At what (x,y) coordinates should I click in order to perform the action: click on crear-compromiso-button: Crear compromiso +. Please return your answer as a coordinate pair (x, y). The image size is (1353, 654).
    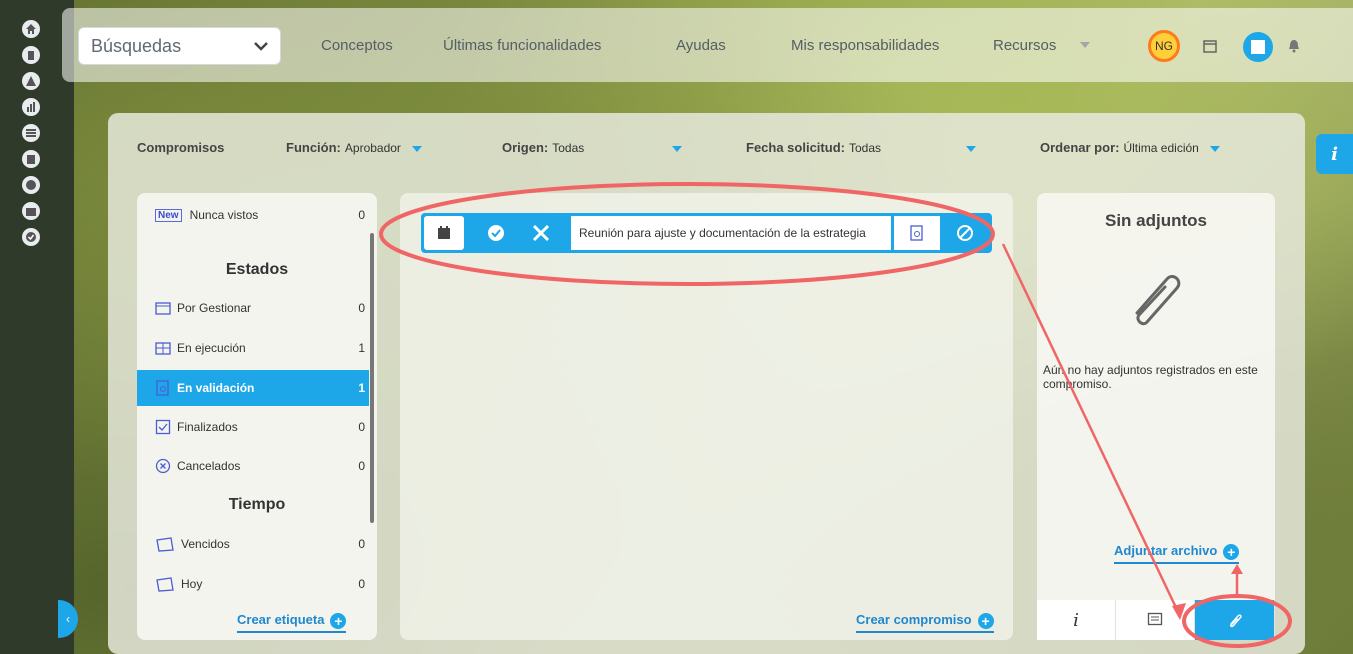
    Looking at the image, I should click on (925, 622).